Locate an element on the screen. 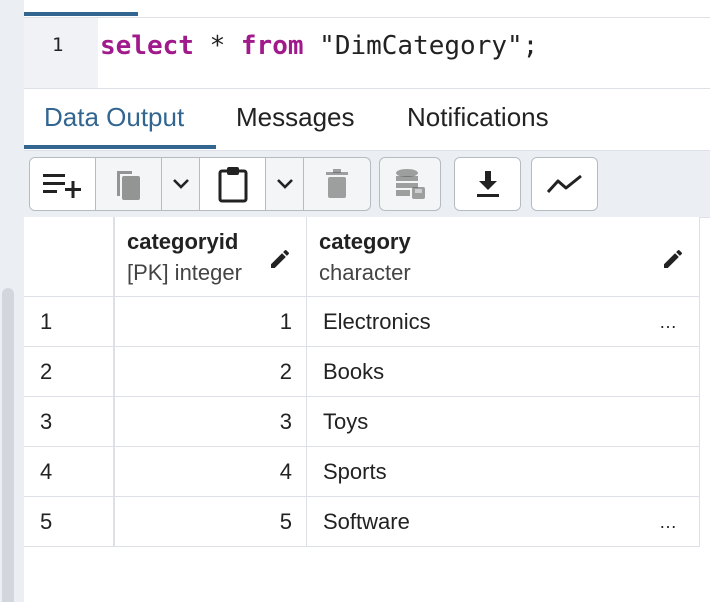 Image resolution: width=710 pixels, height=602 pixels. cell-text: Software is located at coordinates (366, 521).